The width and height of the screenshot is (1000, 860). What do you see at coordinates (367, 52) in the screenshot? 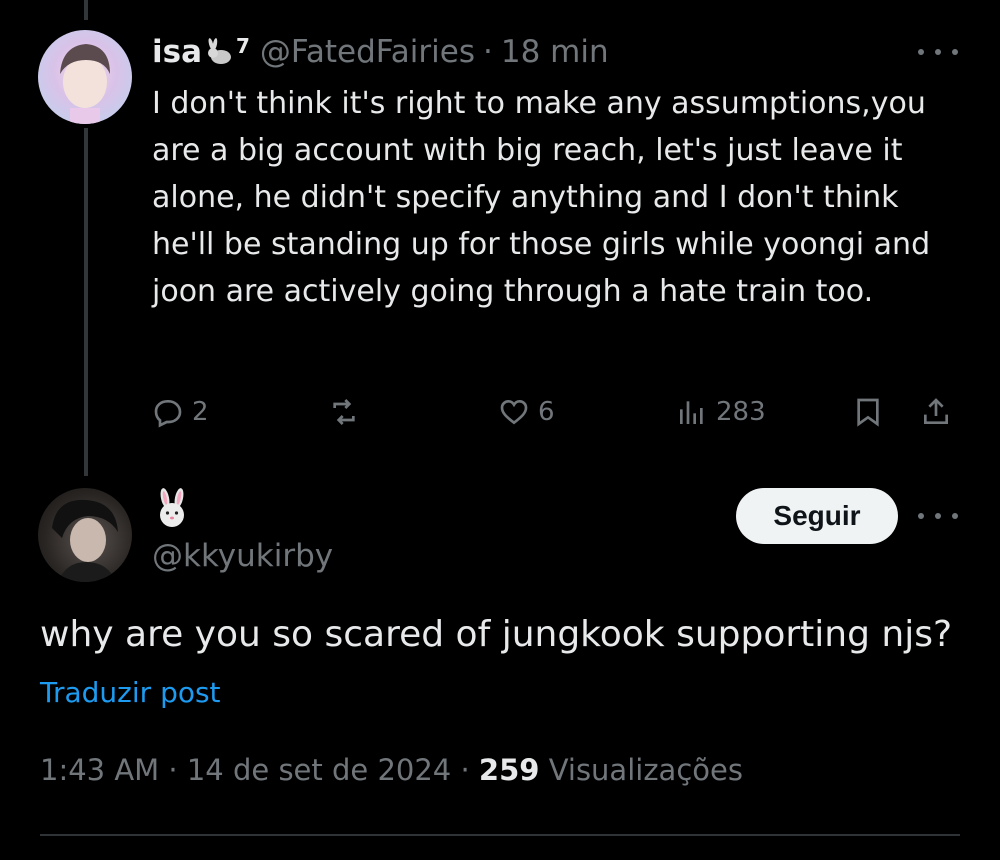
I see `user-handle: @FatedFairies` at bounding box center [367, 52].